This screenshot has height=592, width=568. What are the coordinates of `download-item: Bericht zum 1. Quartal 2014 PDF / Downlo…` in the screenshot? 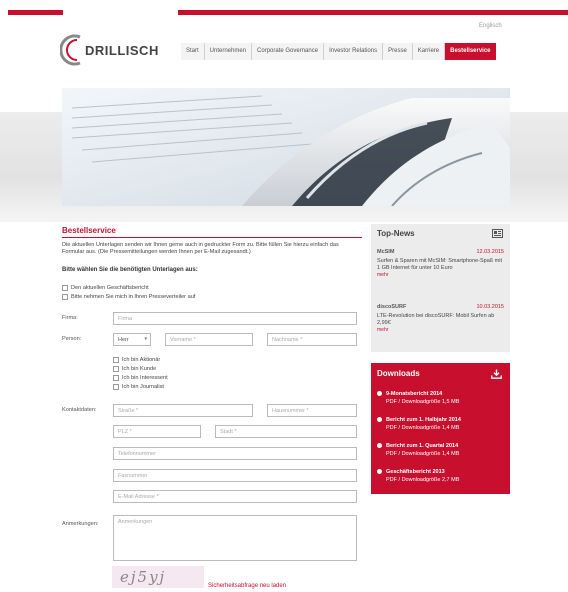 It's located at (441, 450).